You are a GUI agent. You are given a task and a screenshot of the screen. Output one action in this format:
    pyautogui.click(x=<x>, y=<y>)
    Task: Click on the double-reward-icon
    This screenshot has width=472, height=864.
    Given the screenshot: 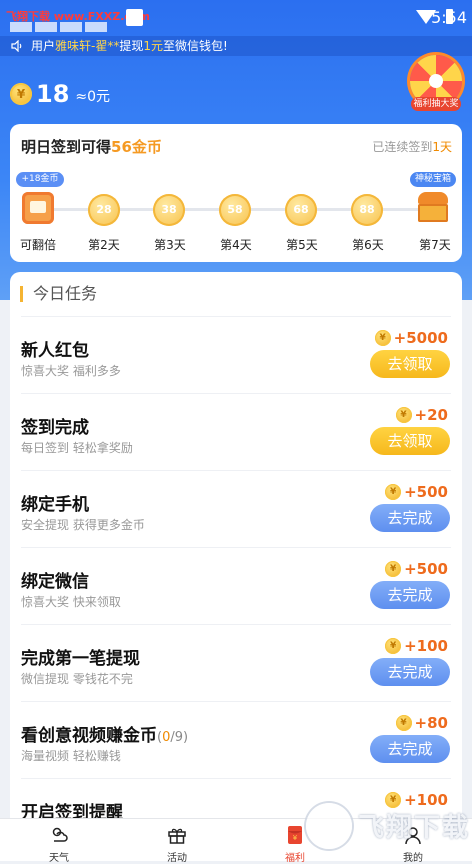 What is the action you would take?
    pyautogui.click(x=38, y=208)
    